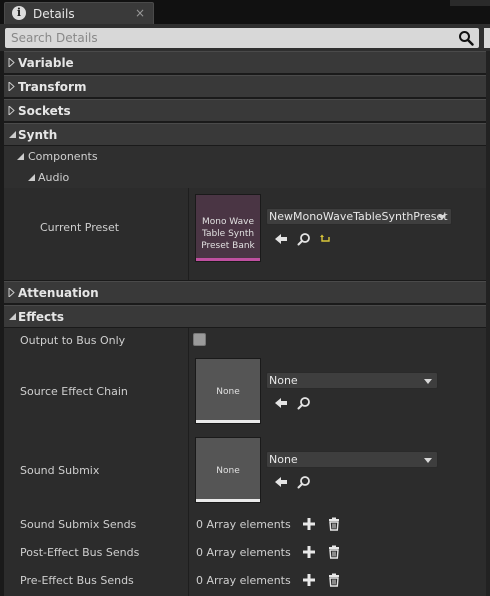  I want to click on close-icon: ×, so click(140, 13).